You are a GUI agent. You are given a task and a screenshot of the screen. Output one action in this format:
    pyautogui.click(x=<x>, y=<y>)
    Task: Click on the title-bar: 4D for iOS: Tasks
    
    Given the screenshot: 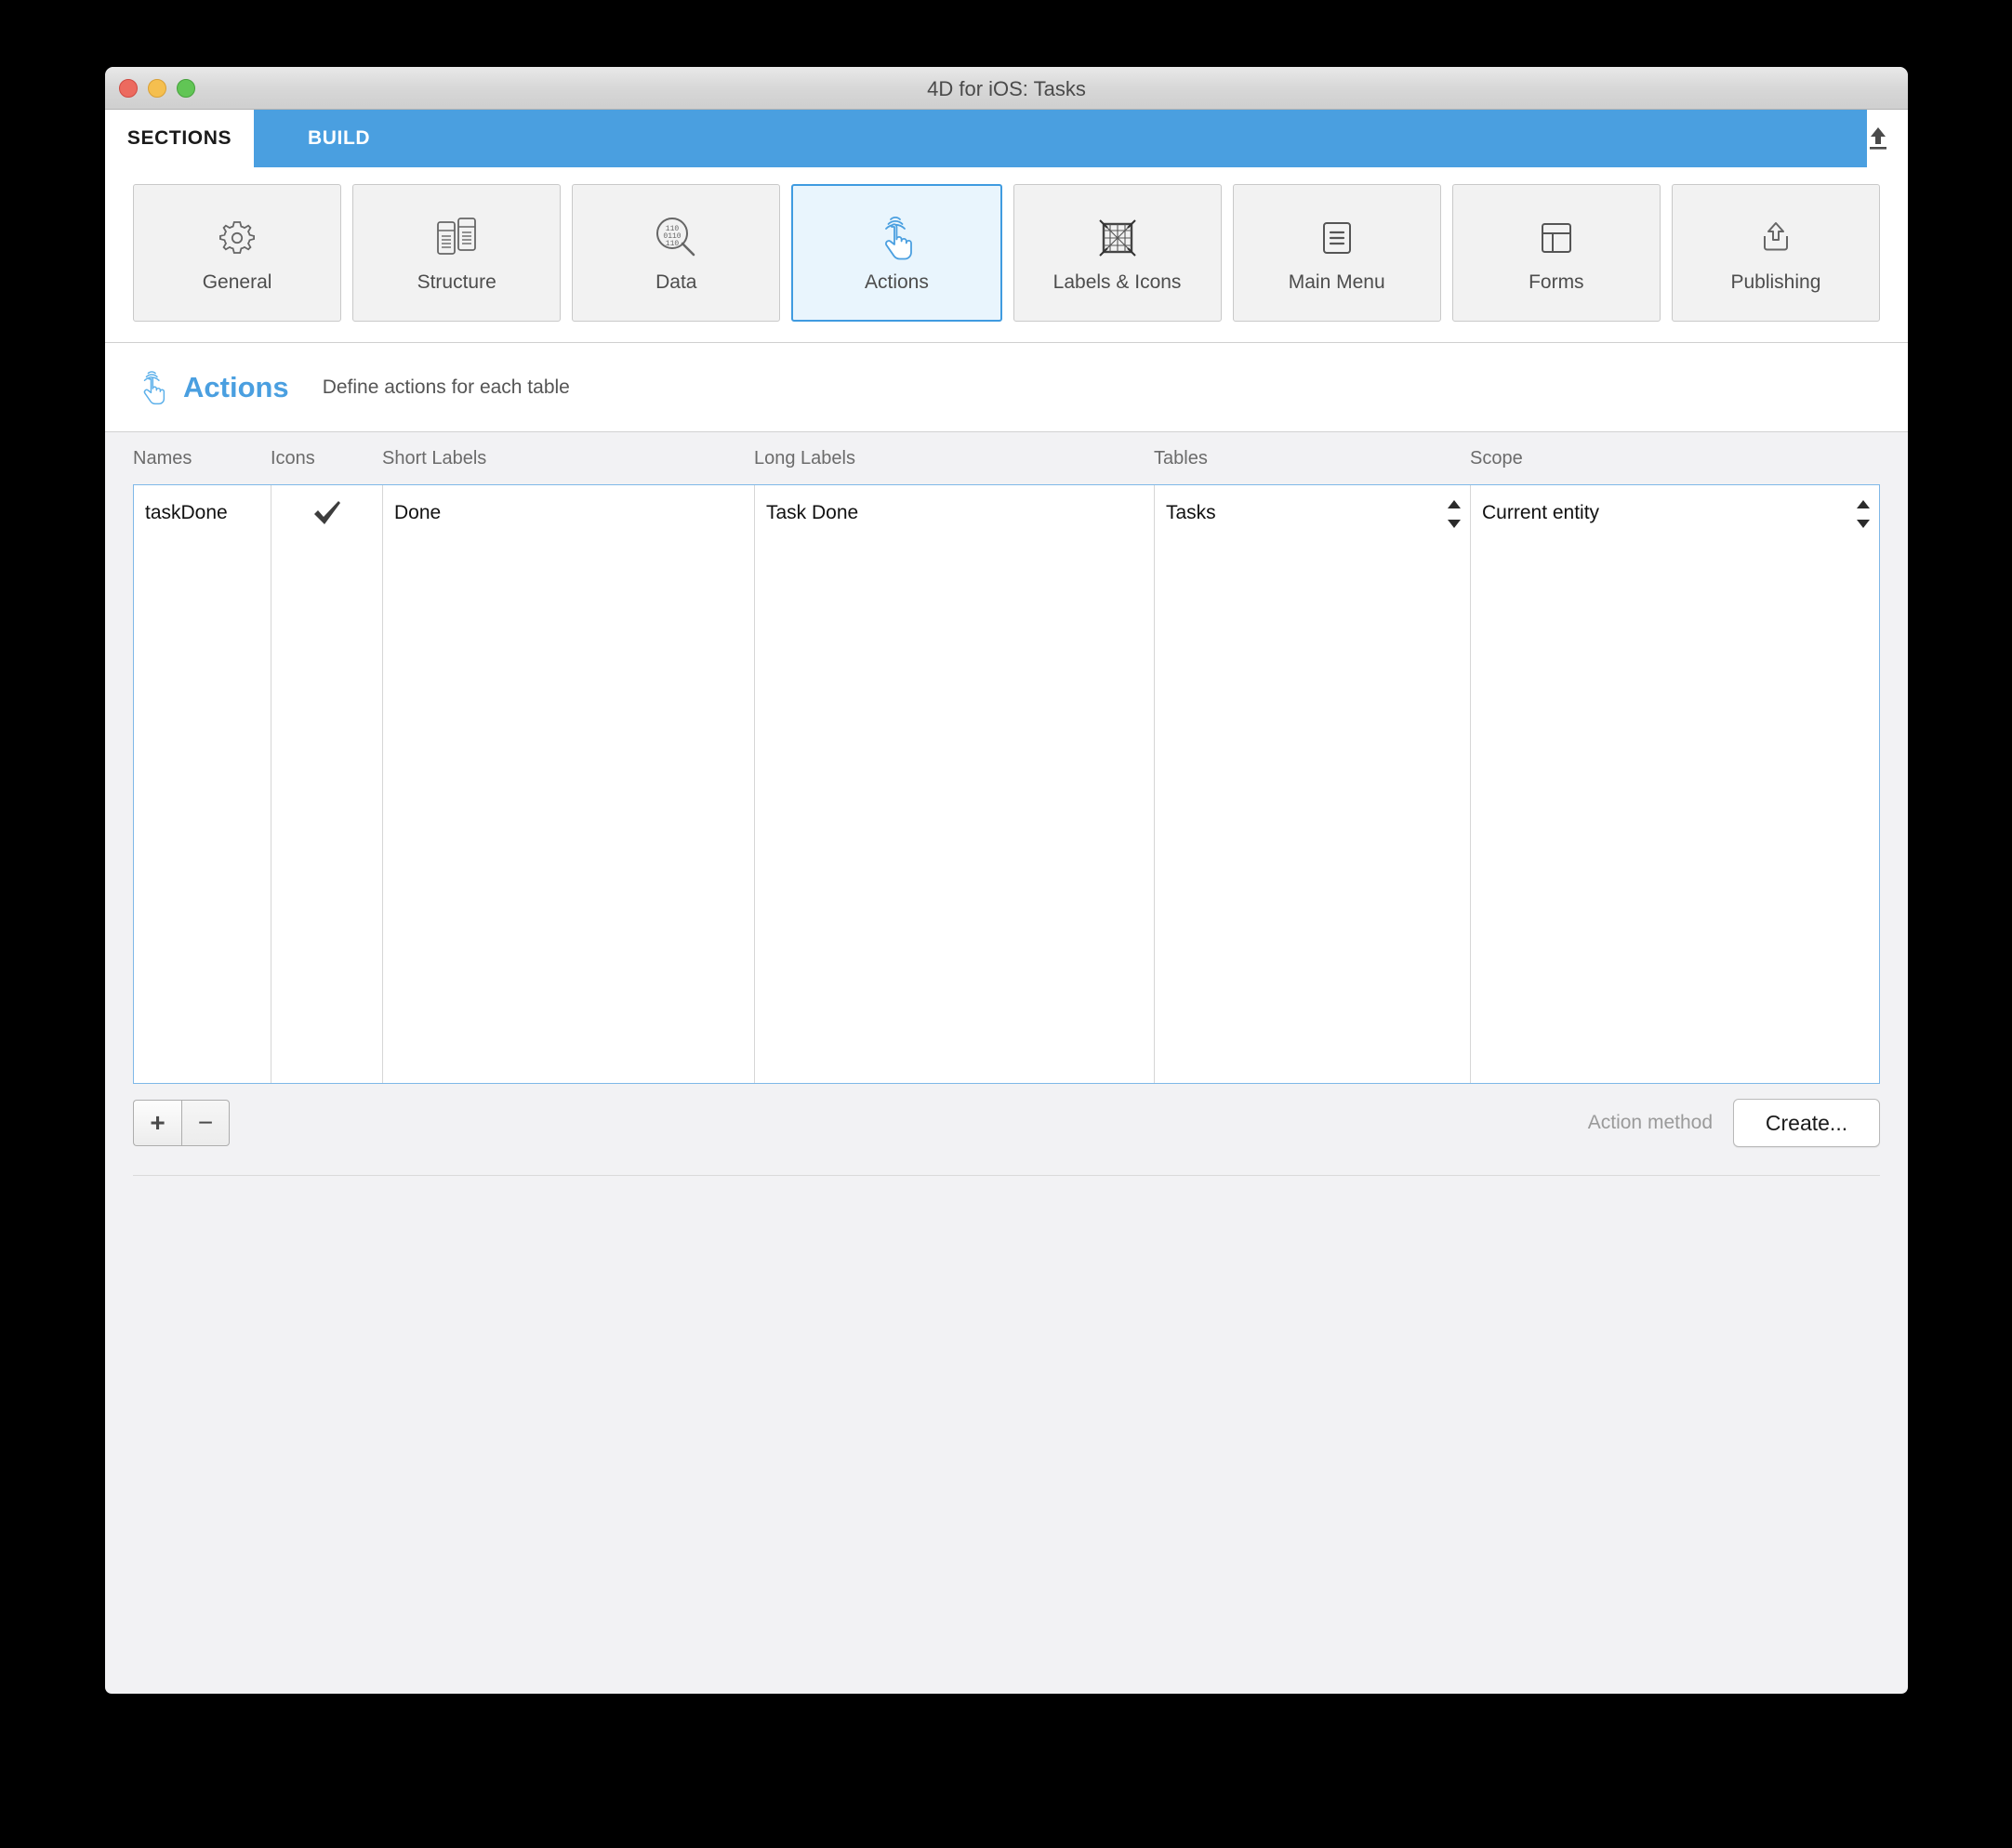 What is the action you would take?
    pyautogui.click(x=1007, y=88)
    